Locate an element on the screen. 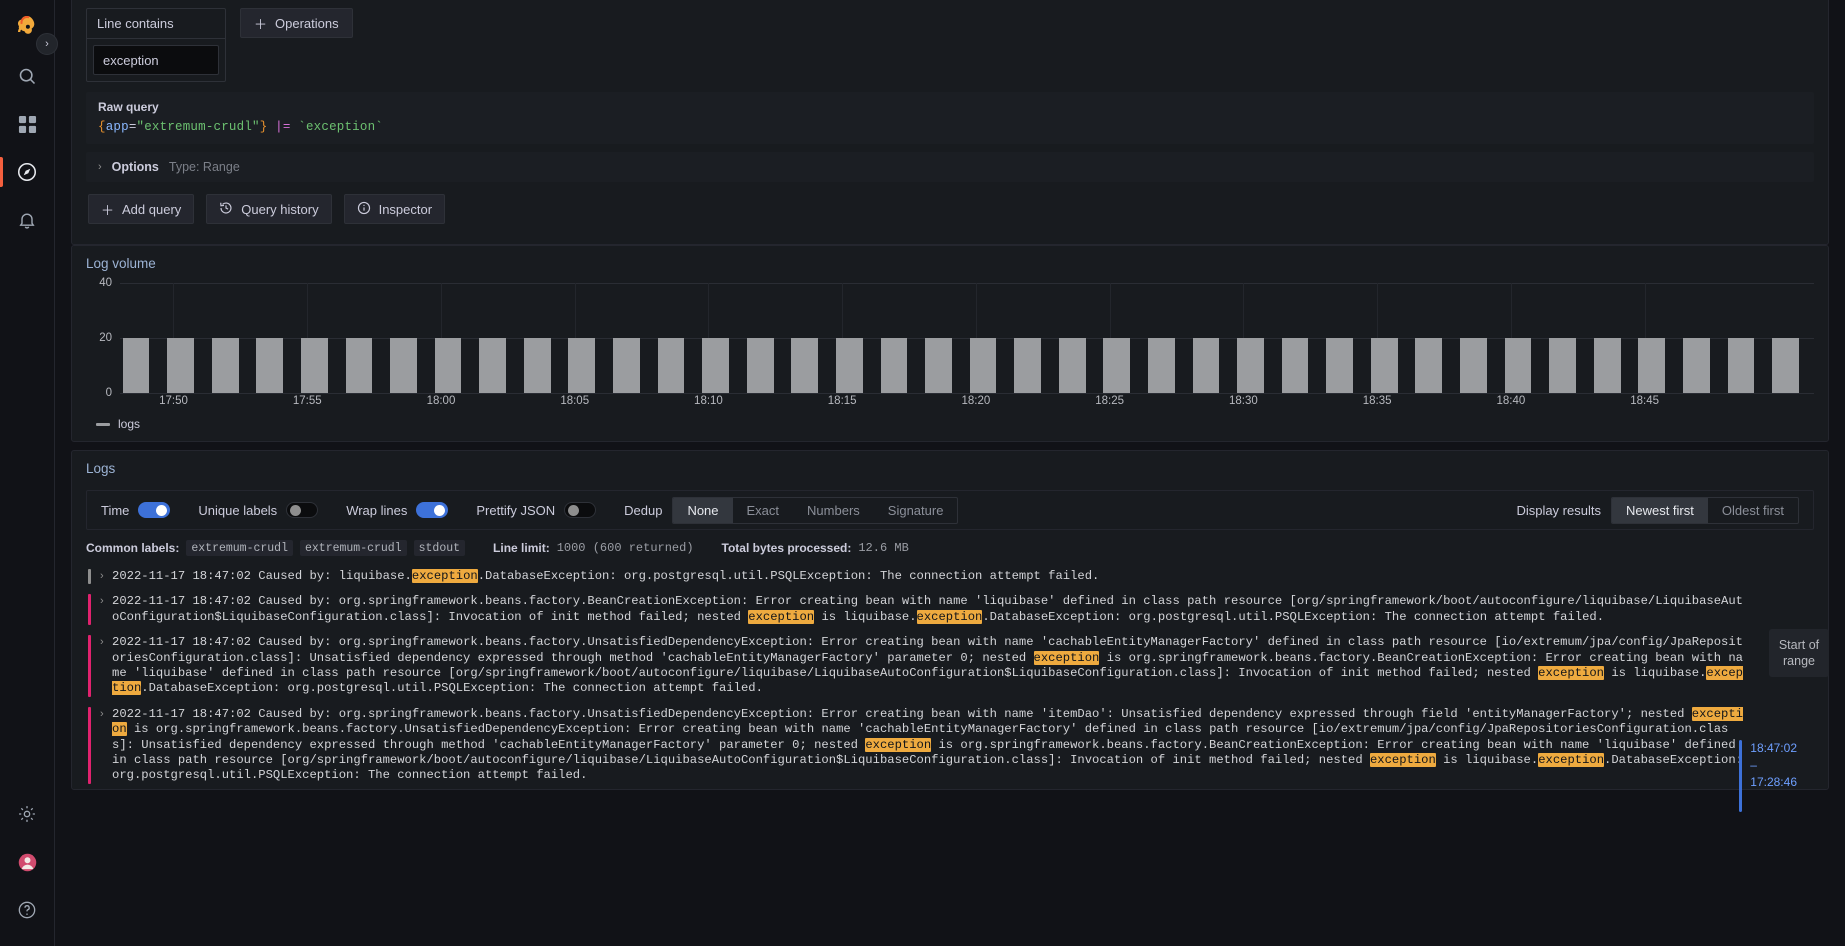  chevron-right-icon: › is located at coordinates (100, 167).